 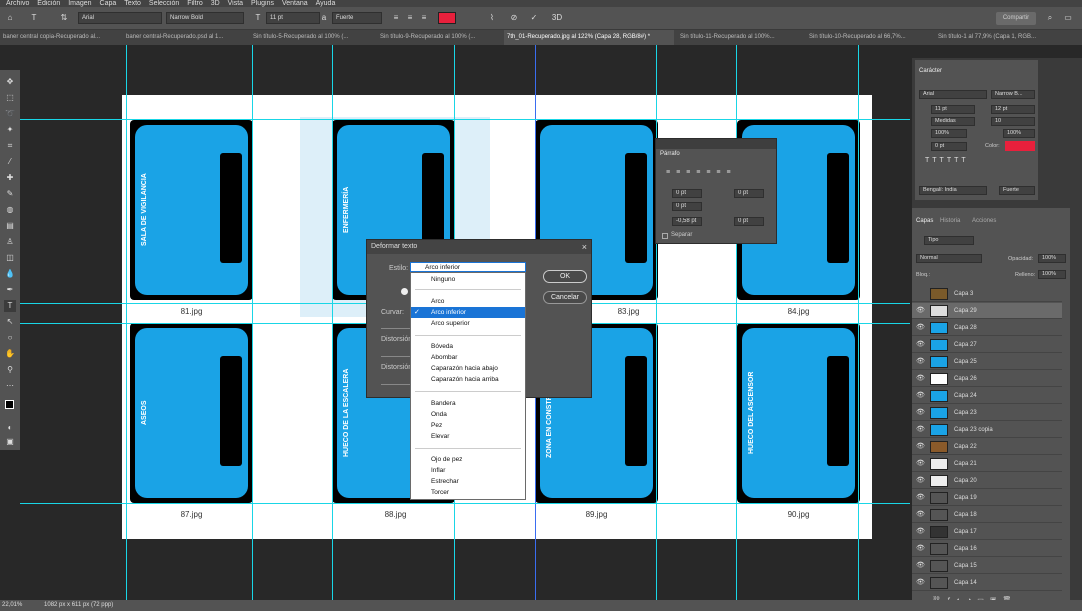 What do you see at coordinates (293, 18) in the screenshot?
I see `font-size-select: 11 pt` at bounding box center [293, 18].